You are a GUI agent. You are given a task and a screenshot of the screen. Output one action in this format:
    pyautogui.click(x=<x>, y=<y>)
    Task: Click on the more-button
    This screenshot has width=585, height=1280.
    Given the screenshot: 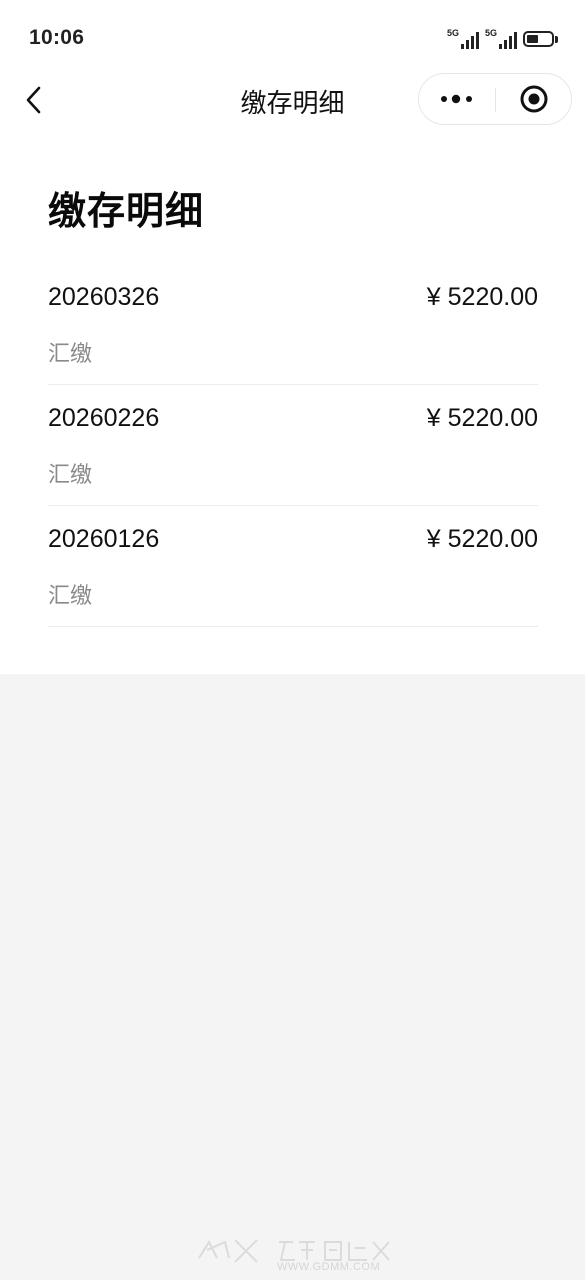 What is the action you would take?
    pyautogui.click(x=457, y=99)
    